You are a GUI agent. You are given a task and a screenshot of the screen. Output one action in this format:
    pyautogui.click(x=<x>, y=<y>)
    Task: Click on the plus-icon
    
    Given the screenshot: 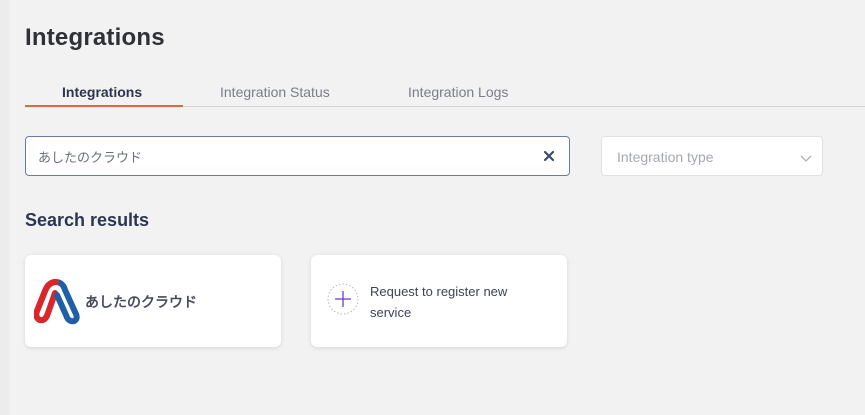 What is the action you would take?
    pyautogui.click(x=343, y=299)
    